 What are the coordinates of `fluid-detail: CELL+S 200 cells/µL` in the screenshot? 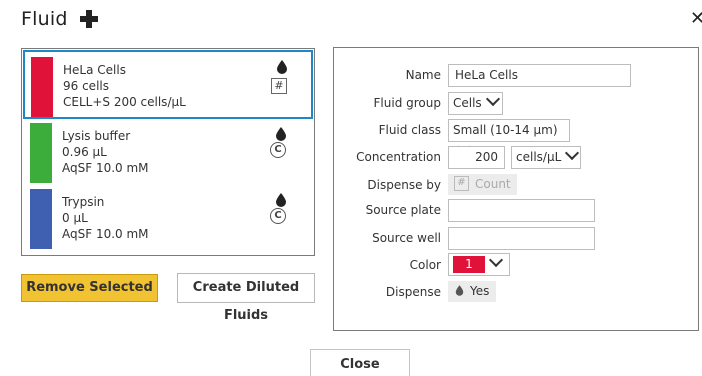 It's located at (124, 102).